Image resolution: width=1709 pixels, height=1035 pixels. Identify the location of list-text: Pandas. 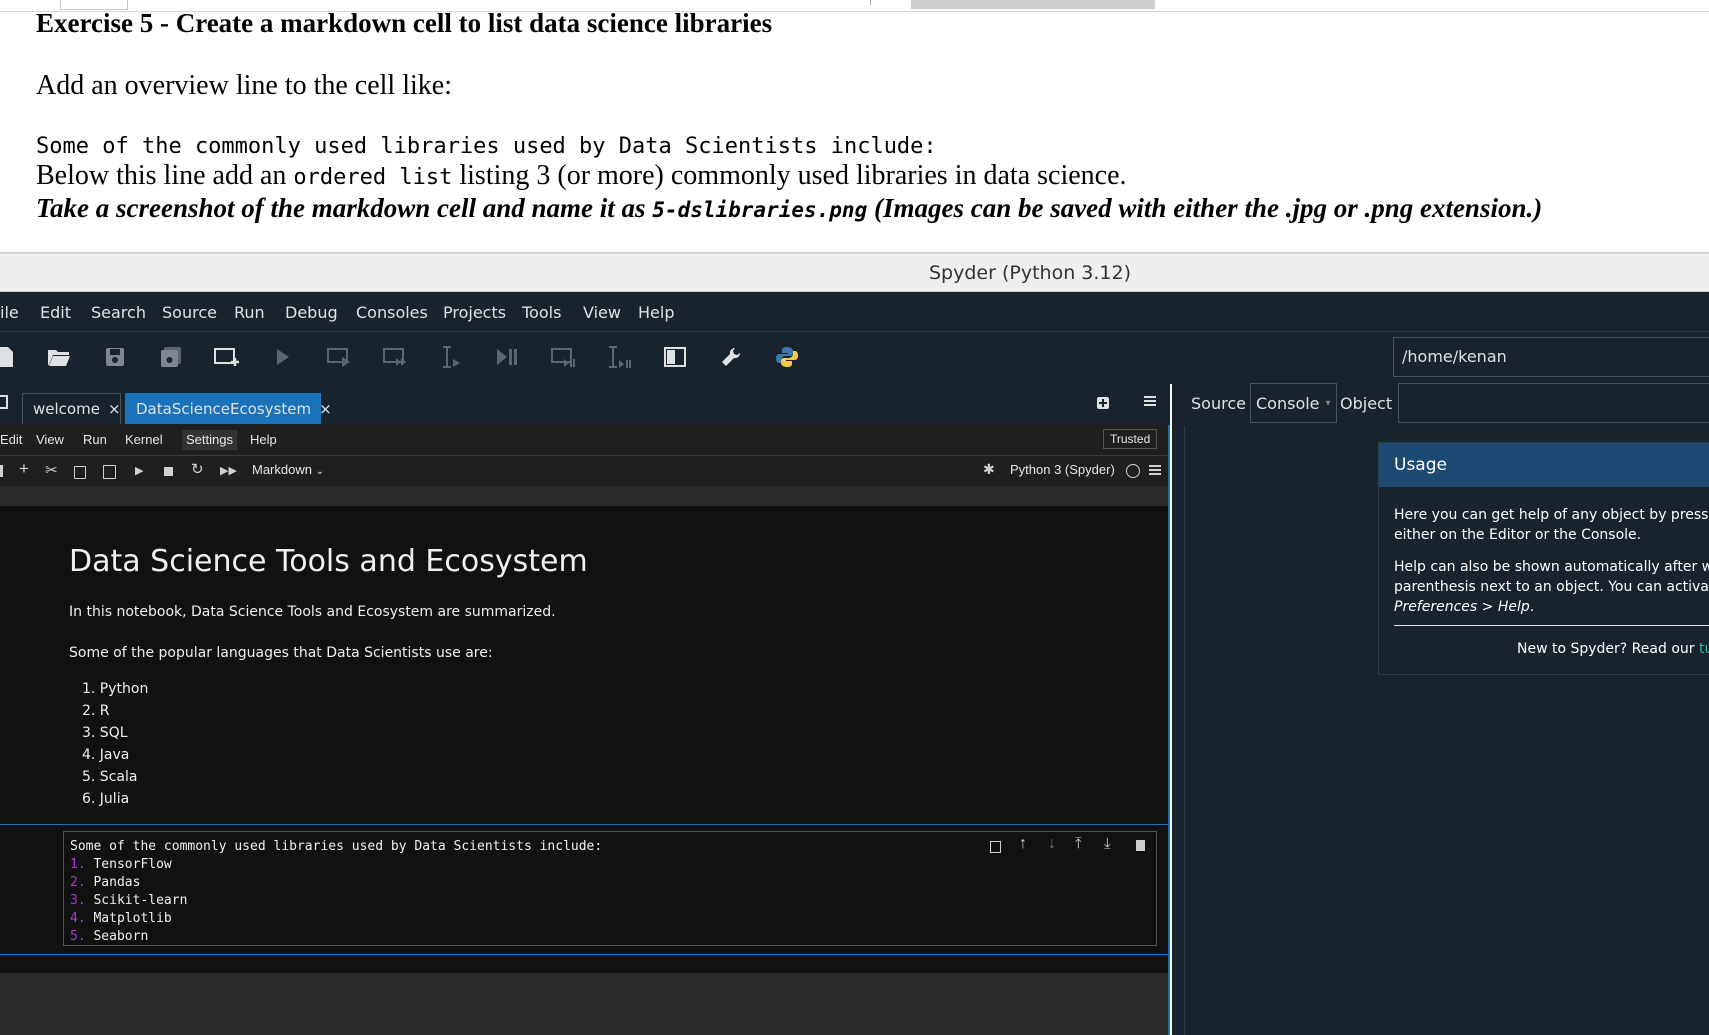
(113, 882).